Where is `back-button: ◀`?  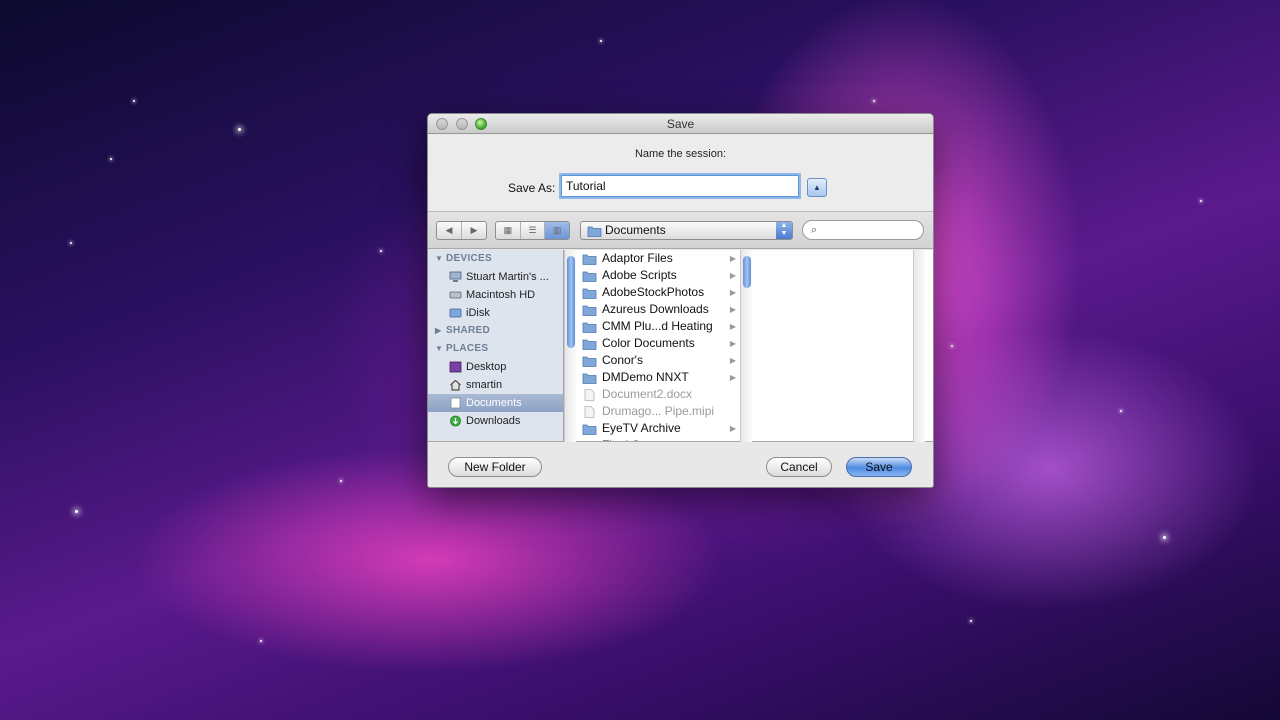 back-button: ◀ is located at coordinates (449, 230).